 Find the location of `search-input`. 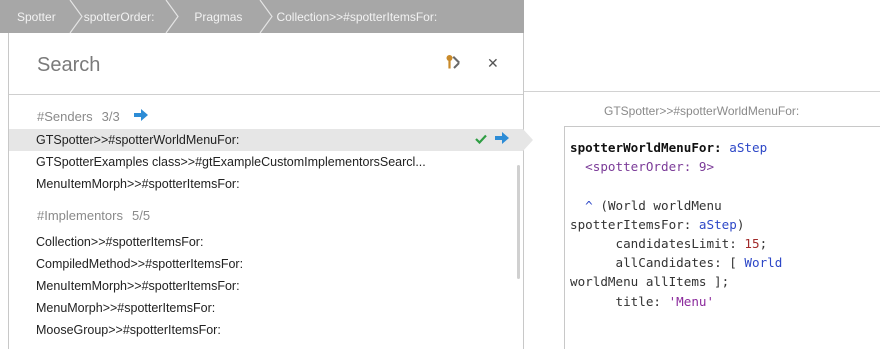

search-input is located at coordinates (227, 65).